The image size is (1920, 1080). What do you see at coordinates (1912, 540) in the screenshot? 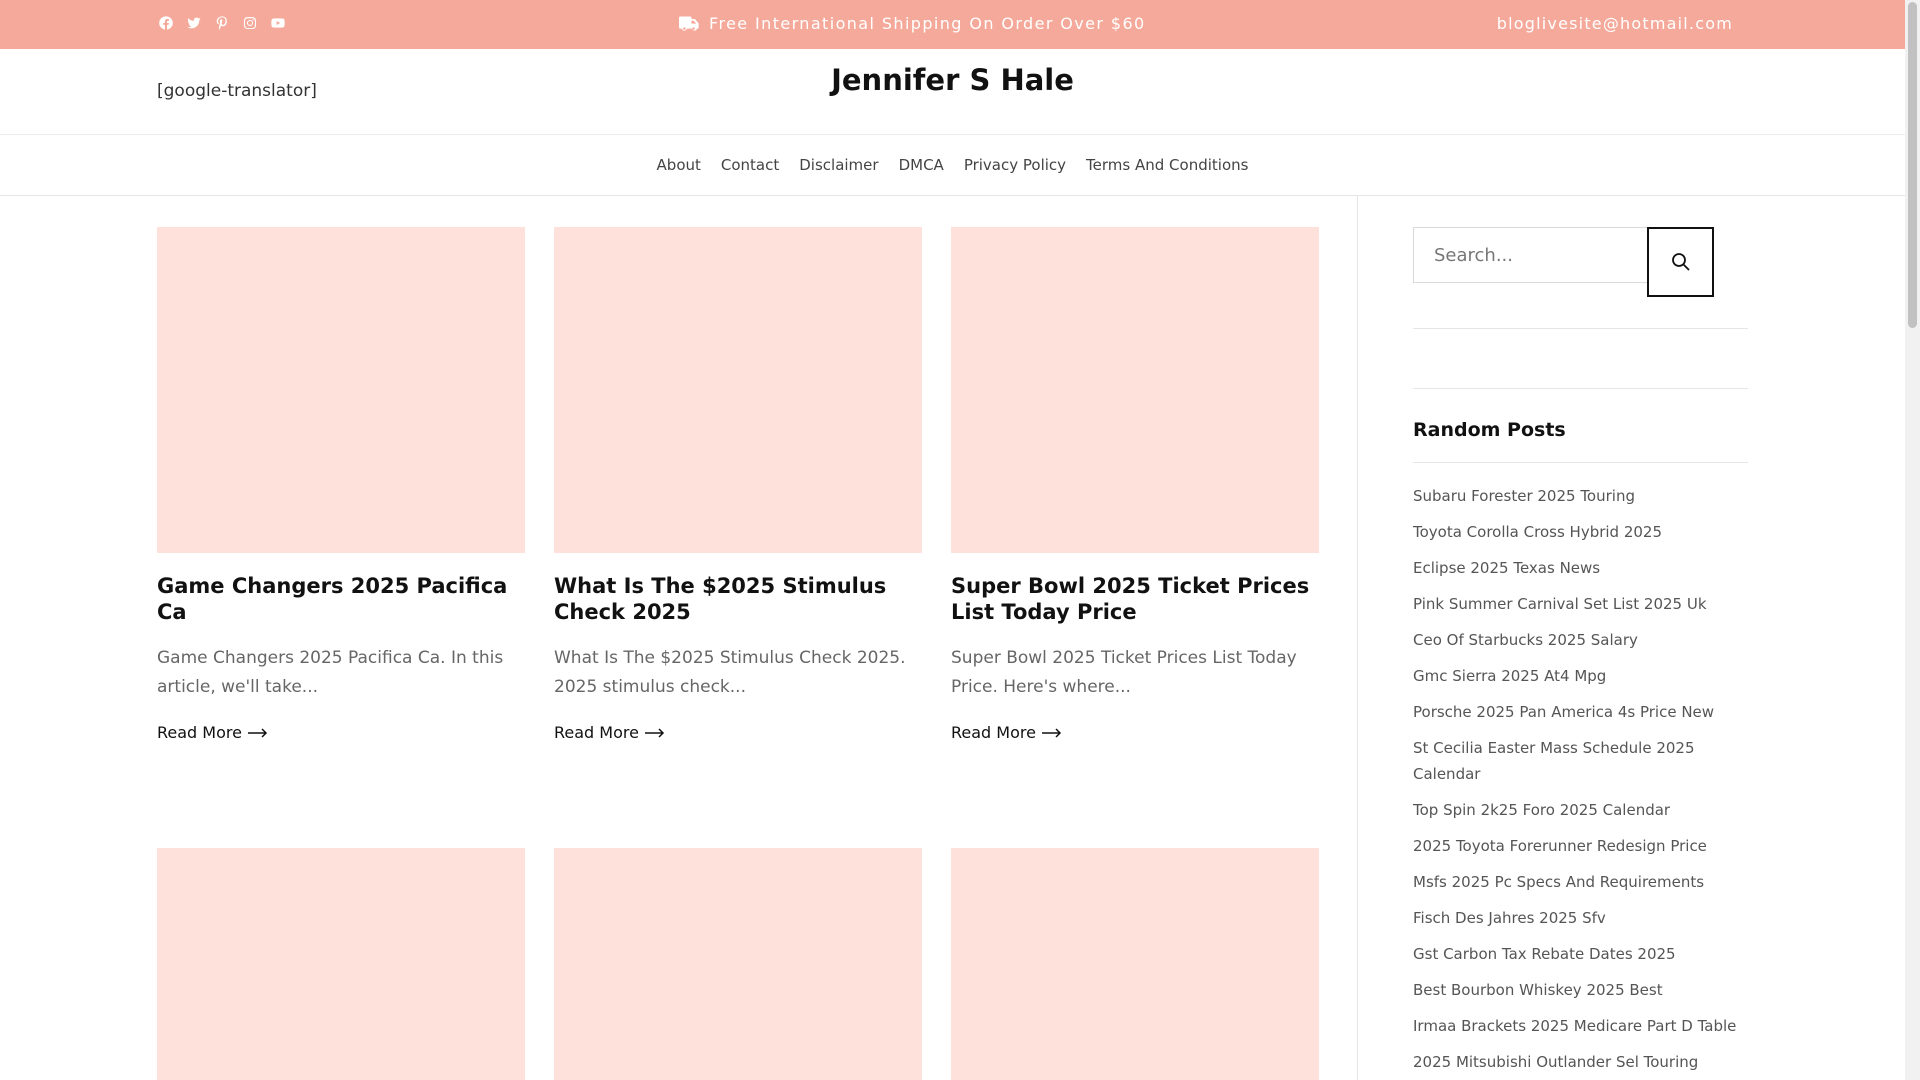
I see `page-scrollbar` at bounding box center [1912, 540].